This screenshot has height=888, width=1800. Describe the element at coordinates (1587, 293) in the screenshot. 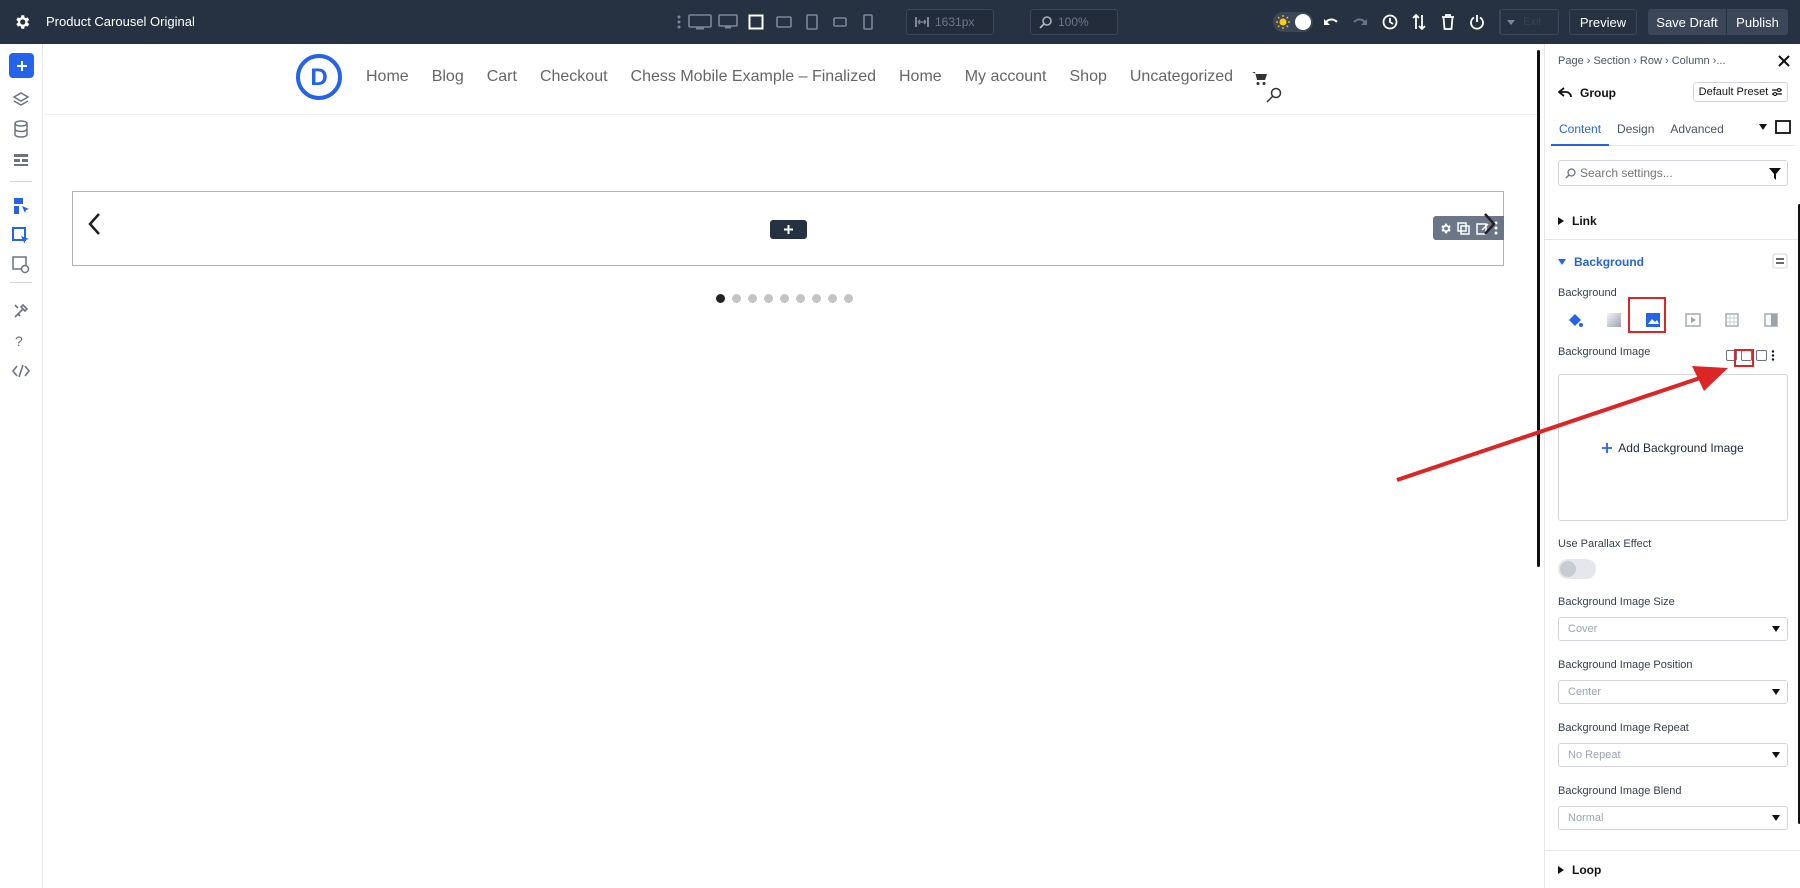

I see `background-label: Background` at that location.